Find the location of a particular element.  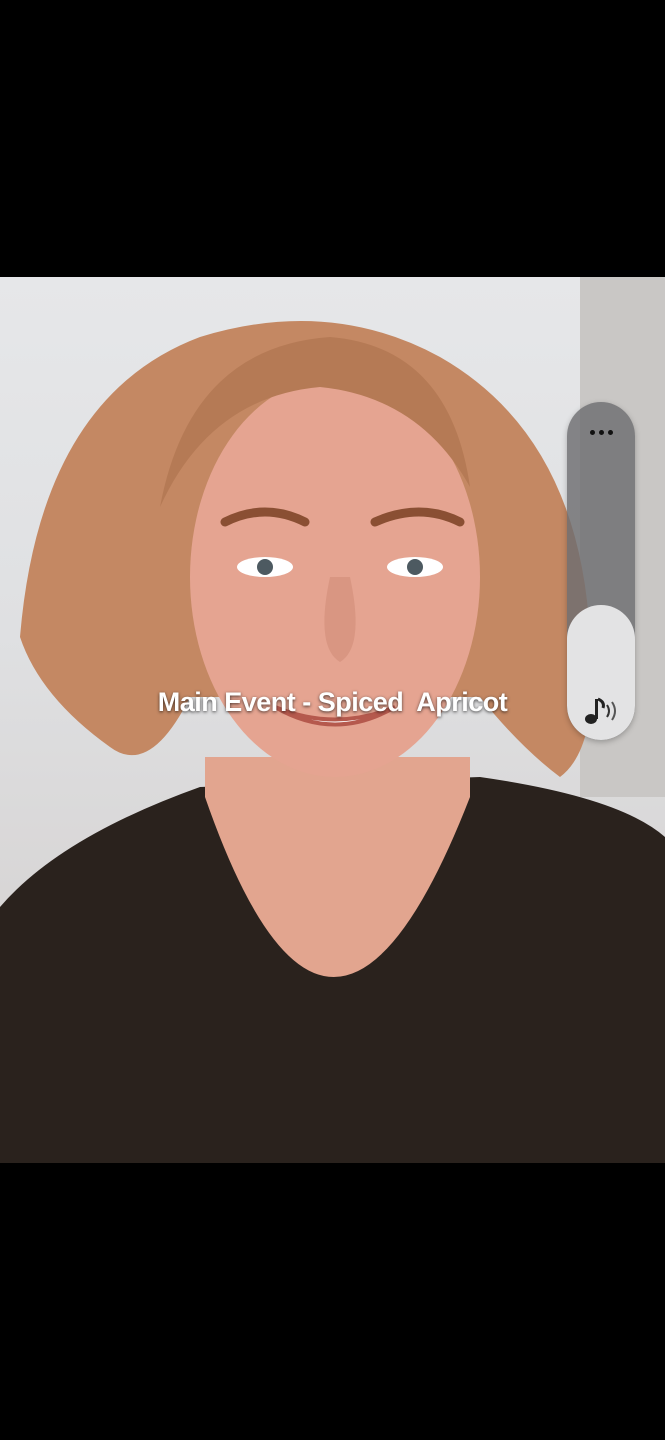

music-note-volume-icon is located at coordinates (600, 710).